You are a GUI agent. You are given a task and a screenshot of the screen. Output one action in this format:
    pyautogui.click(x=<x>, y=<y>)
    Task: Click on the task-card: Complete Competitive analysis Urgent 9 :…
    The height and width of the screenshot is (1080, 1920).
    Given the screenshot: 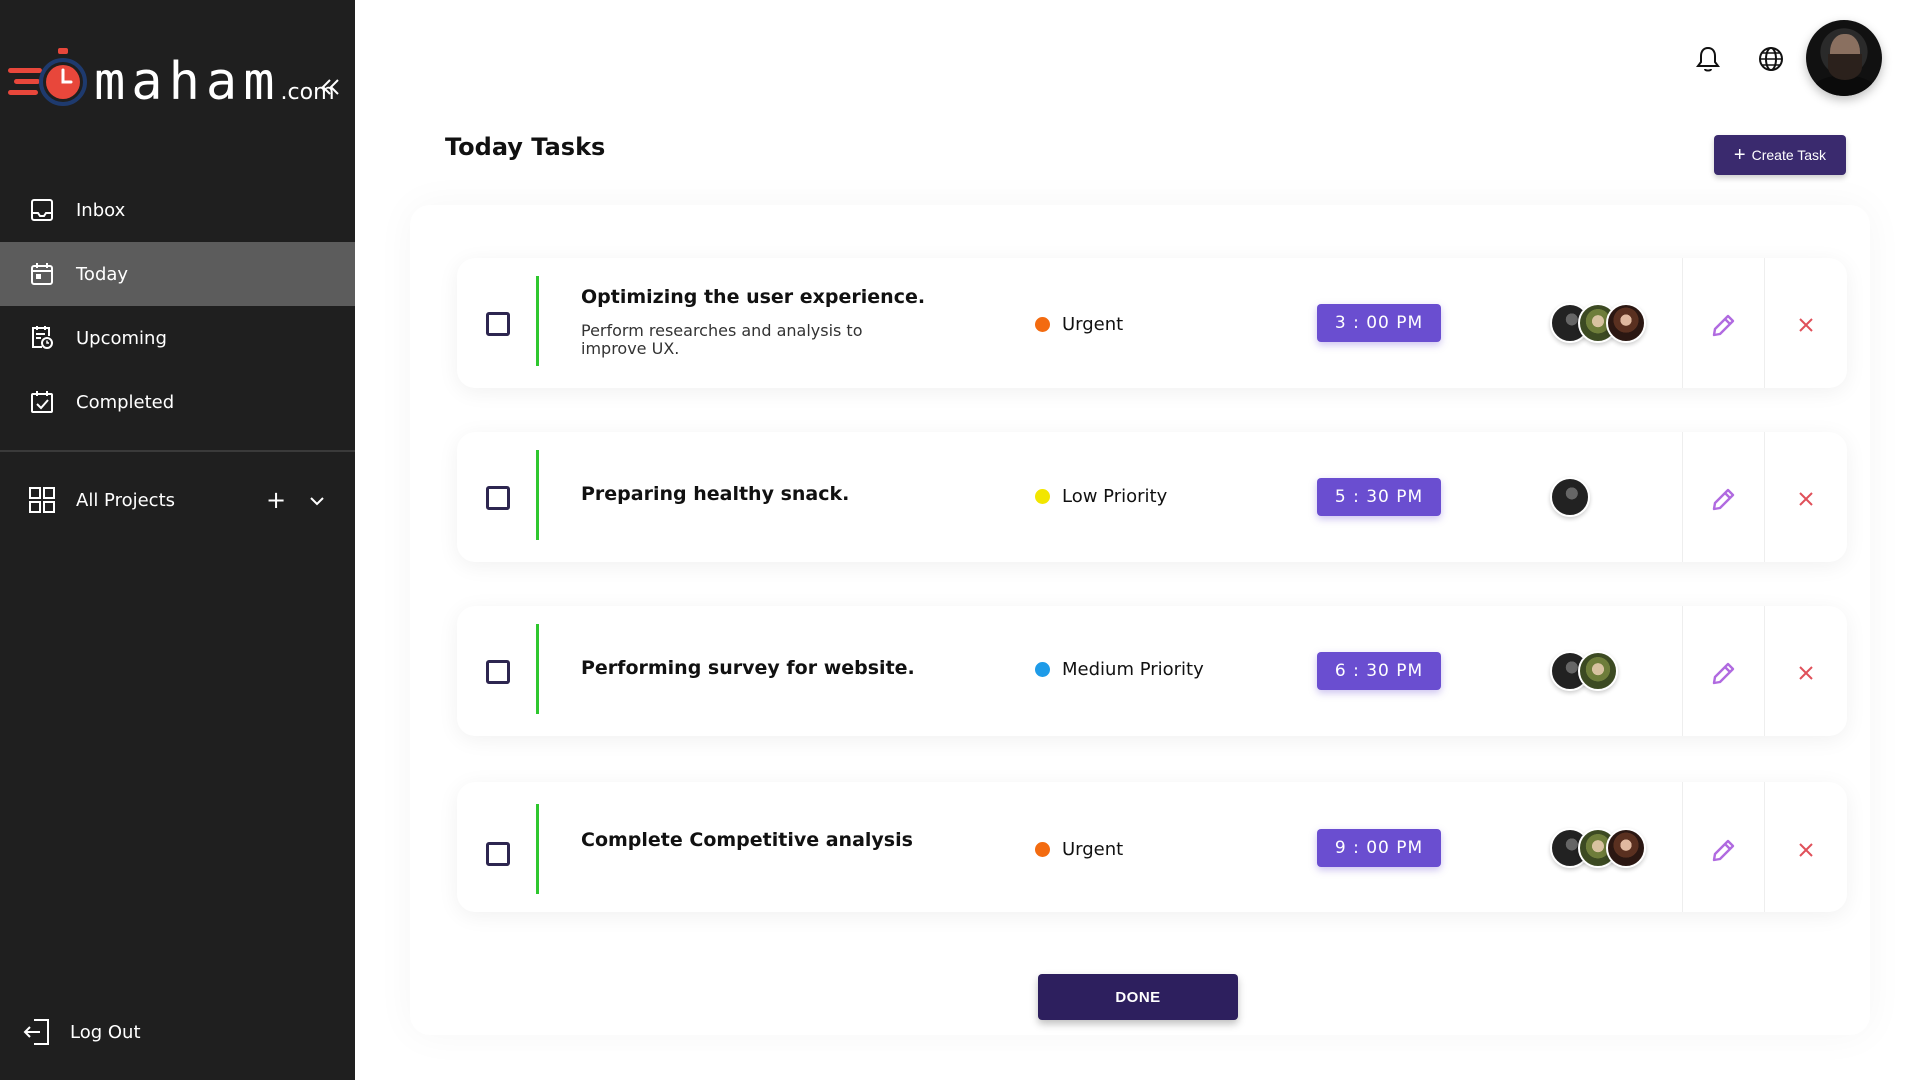 What is the action you would take?
    pyautogui.click(x=1152, y=847)
    